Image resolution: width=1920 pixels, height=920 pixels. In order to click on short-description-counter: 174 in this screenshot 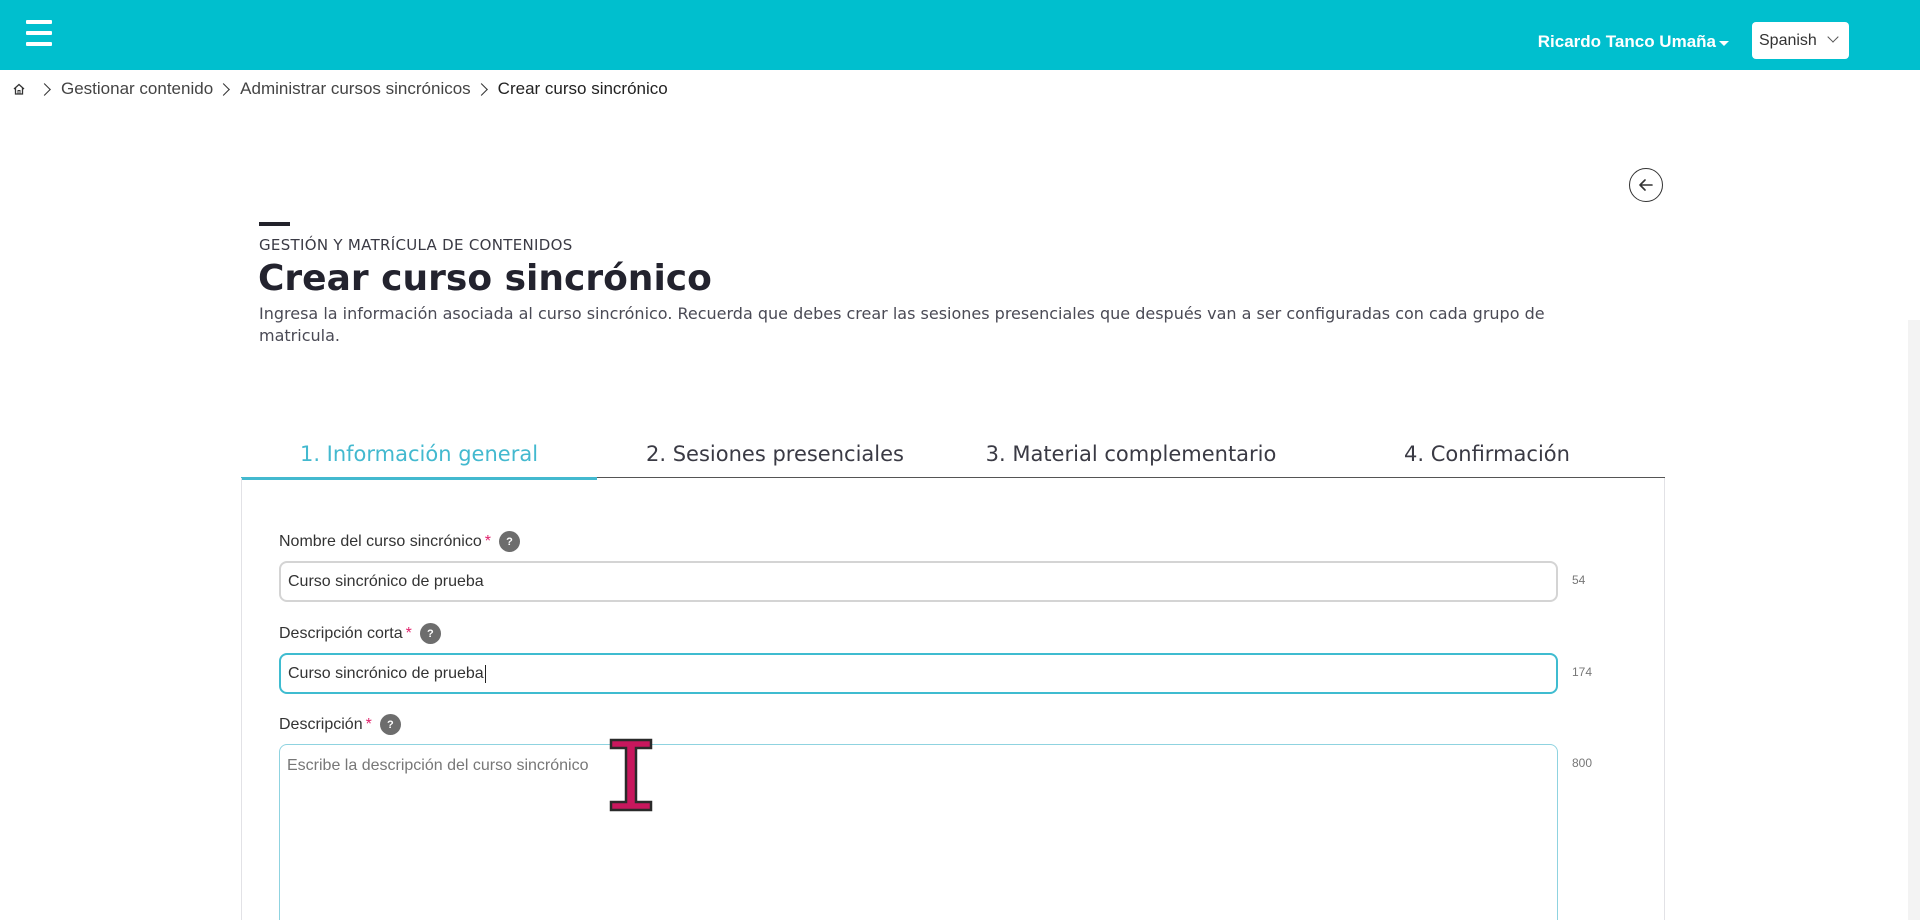, I will do `click(1582, 672)`.